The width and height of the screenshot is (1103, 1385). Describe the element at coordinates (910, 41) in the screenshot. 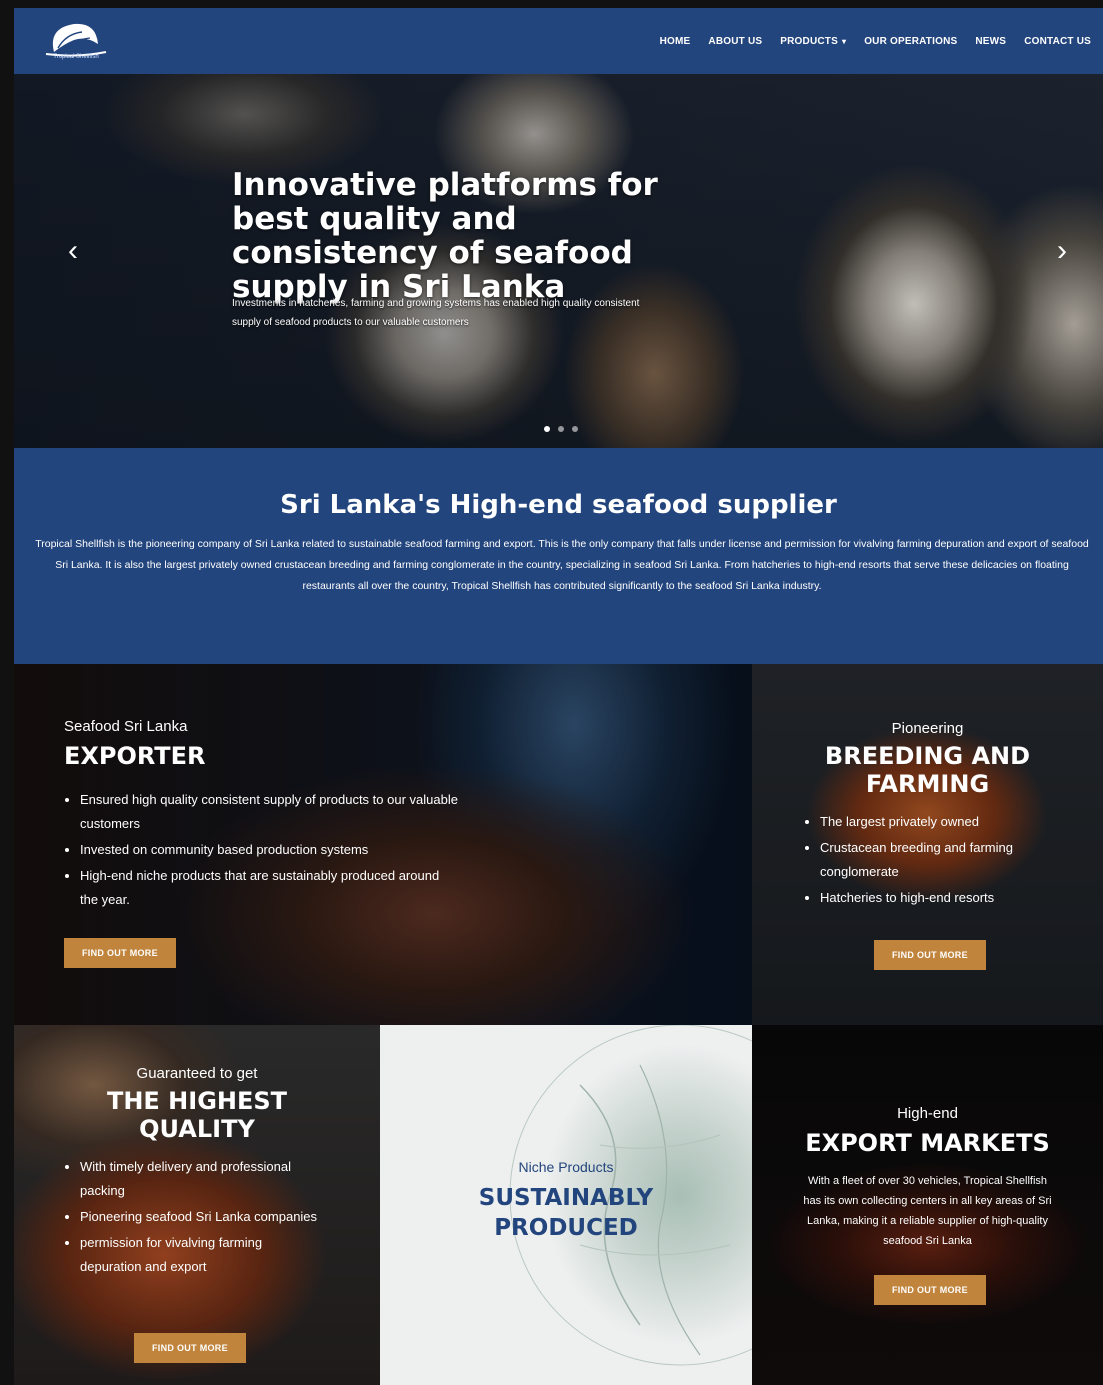

I see `nav-our-operations: OUR OPERATIONS` at that location.